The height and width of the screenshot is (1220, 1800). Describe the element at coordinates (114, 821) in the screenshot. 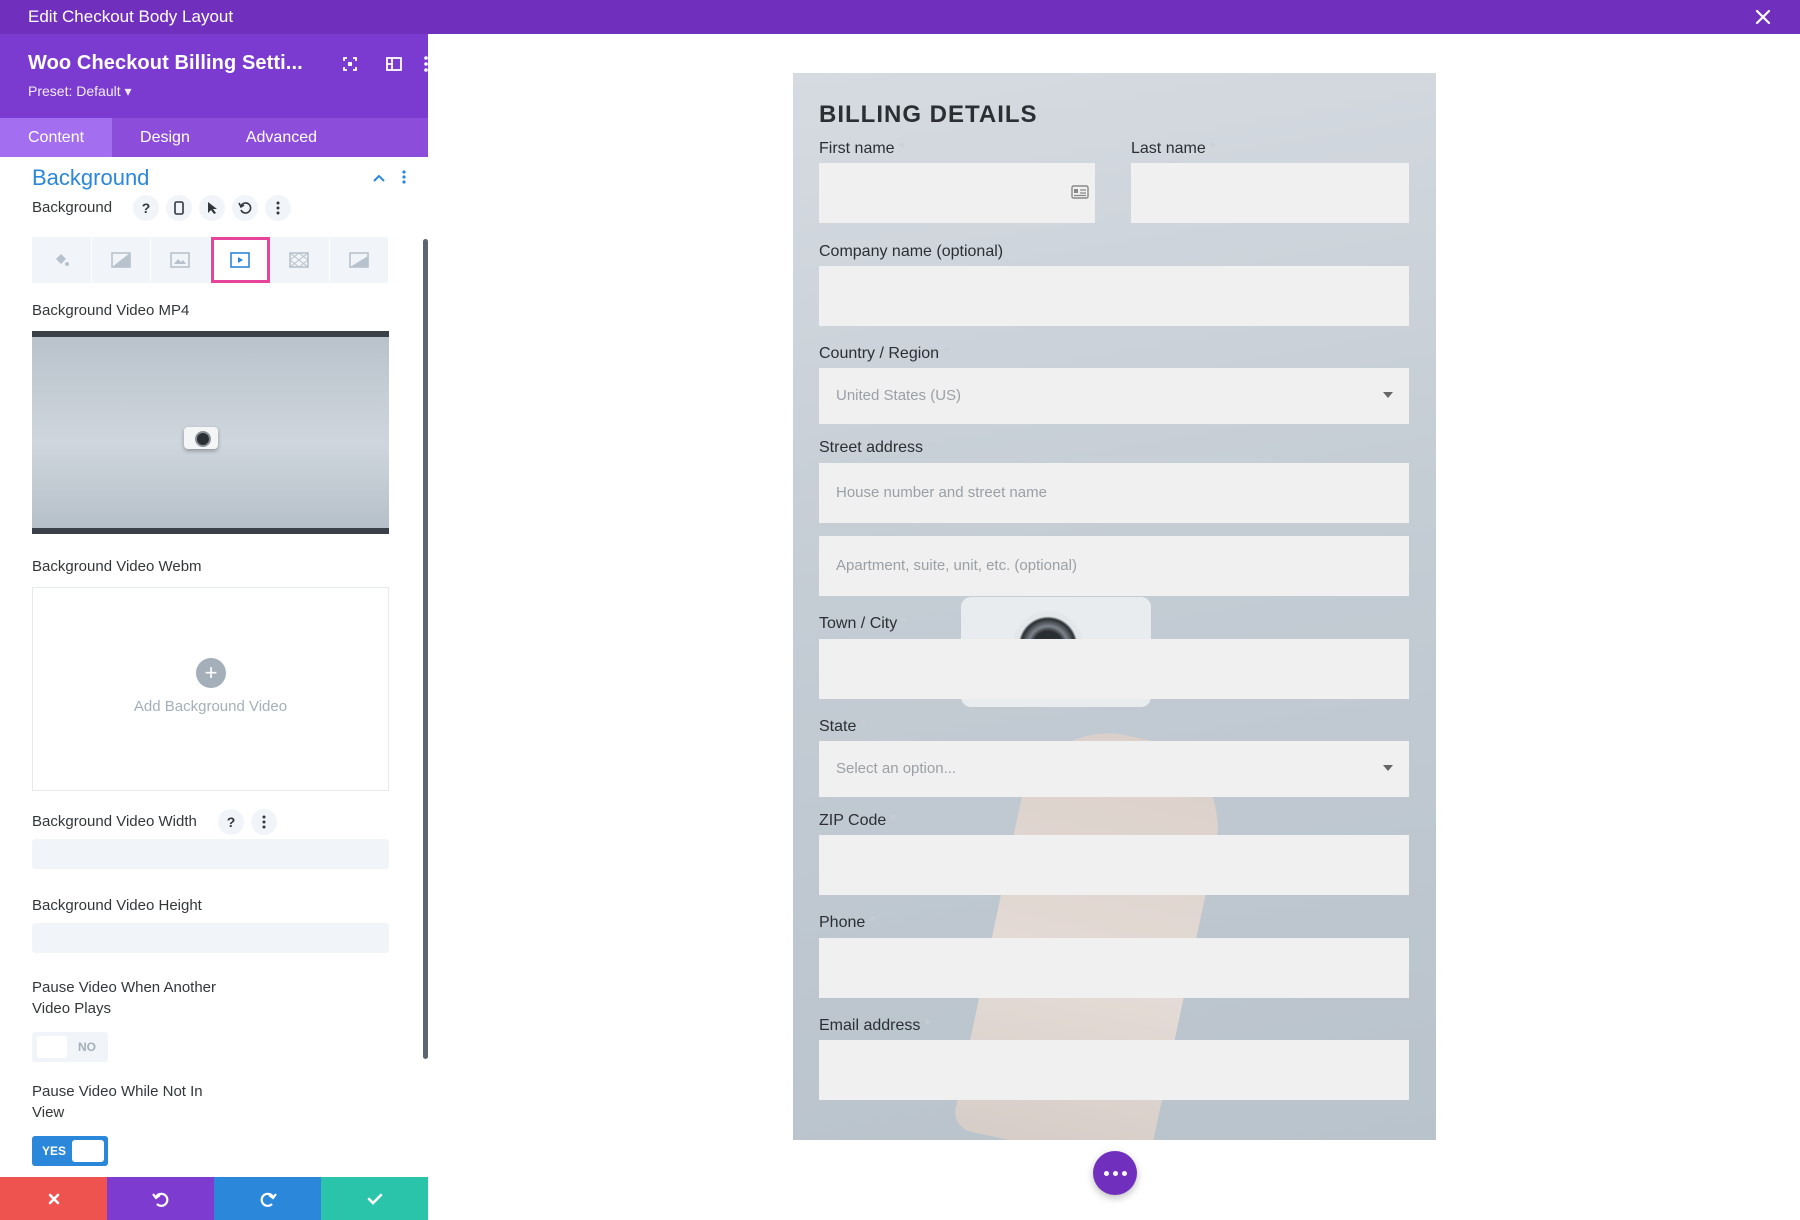

I see `video-width-label: Background Video Width` at that location.